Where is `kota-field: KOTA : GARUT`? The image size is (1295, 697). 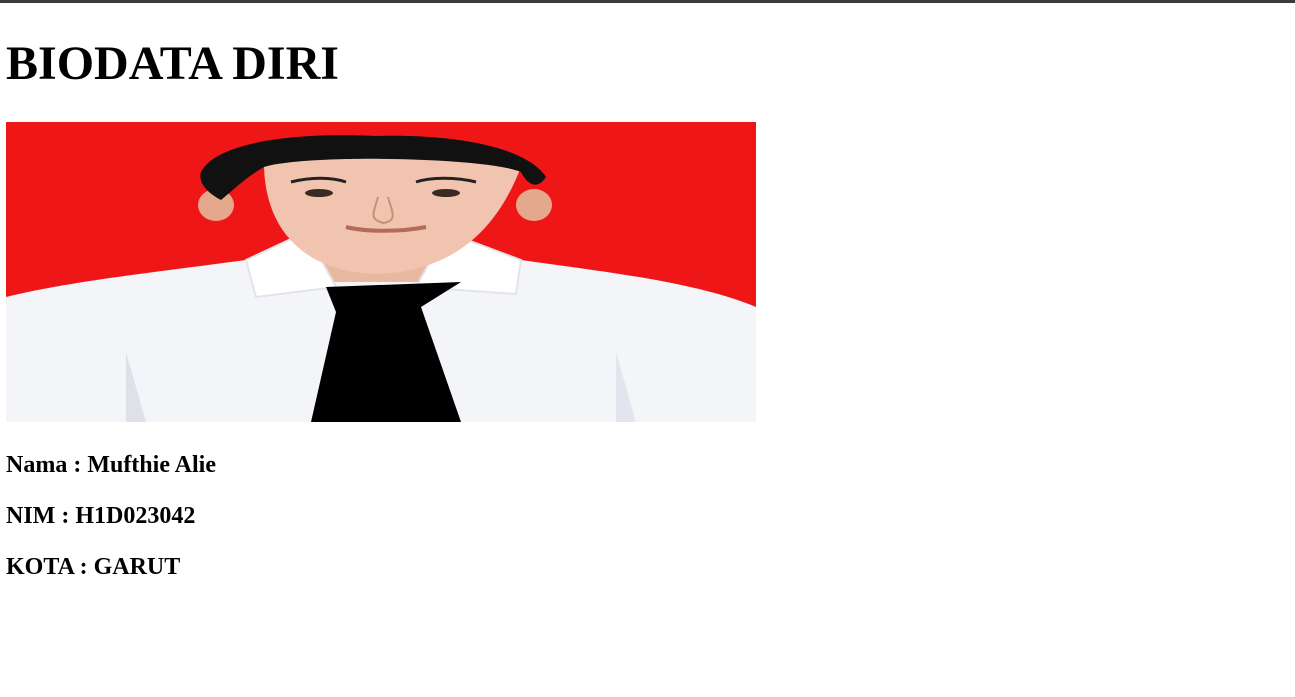
kota-field: KOTA : GARUT is located at coordinates (93, 567).